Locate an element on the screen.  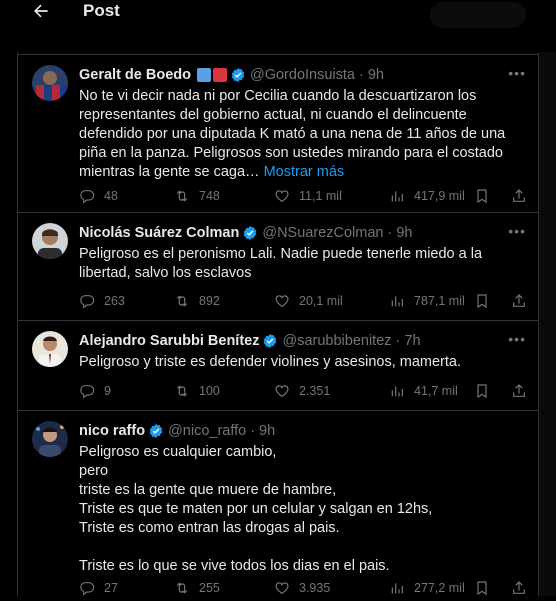
like-count: 20,1 mil is located at coordinates (321, 301).